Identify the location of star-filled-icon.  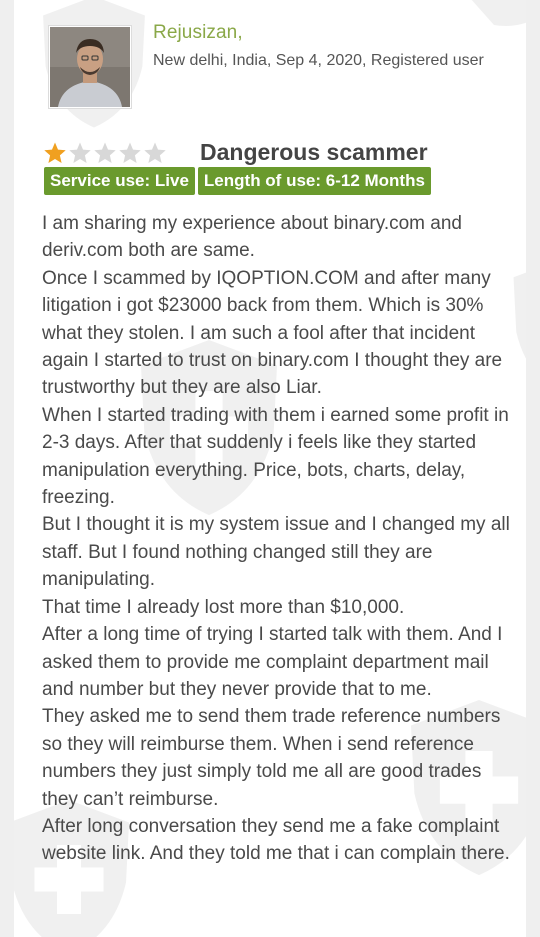
(55, 152).